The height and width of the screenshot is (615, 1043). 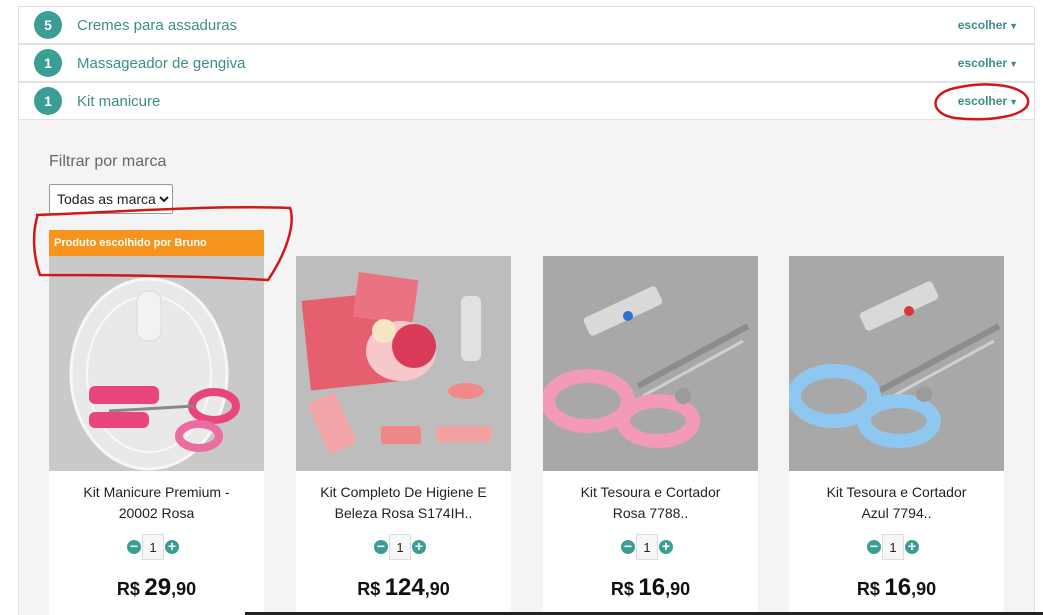 I want to click on category-row-kit-manicure: 1 Kit manicure escolher ▼, so click(x=526, y=101).